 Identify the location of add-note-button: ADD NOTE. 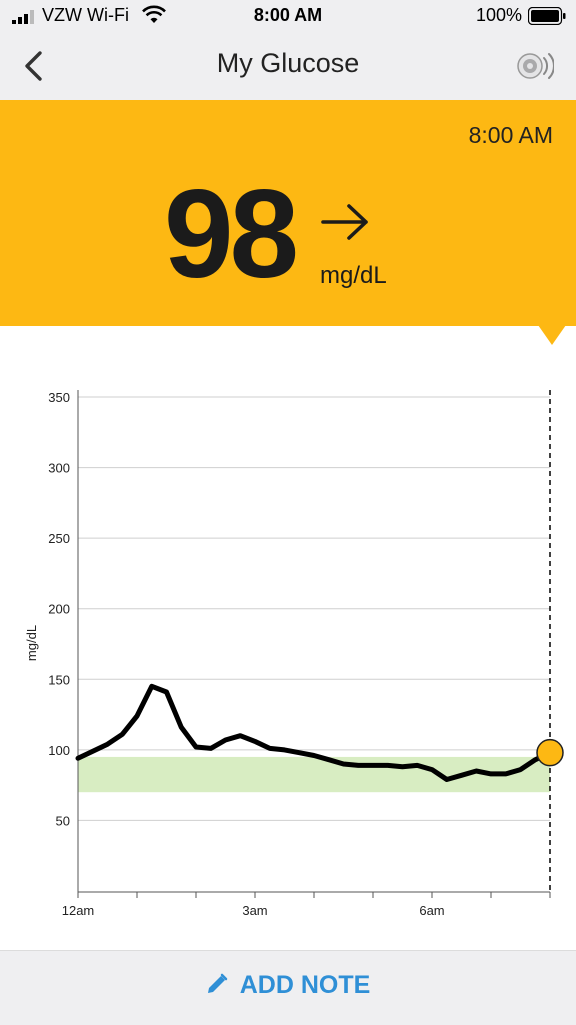
(288, 985).